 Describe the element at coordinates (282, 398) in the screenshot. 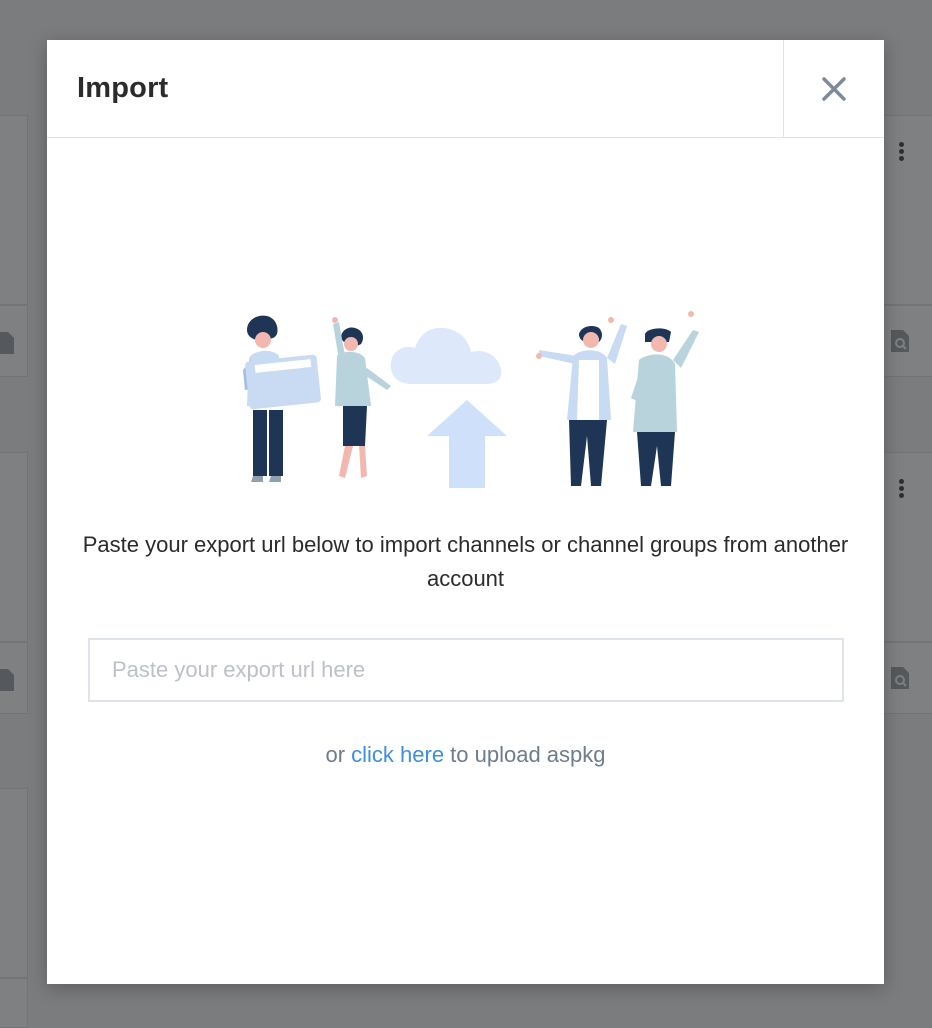

I see `person-holding-folder` at that location.